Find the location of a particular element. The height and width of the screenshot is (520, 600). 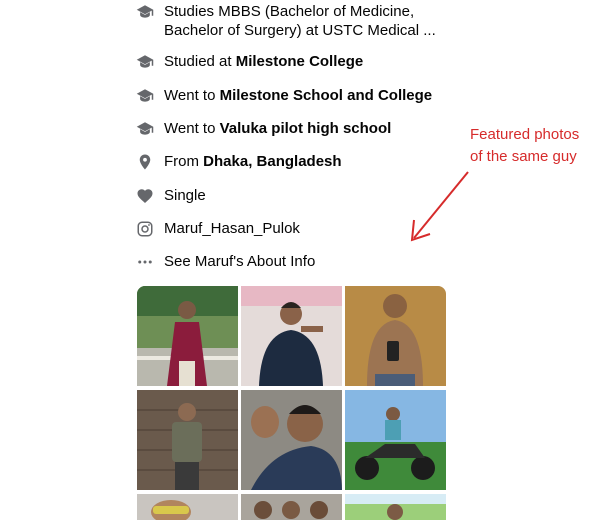

relationship-text: Single is located at coordinates (185, 195).